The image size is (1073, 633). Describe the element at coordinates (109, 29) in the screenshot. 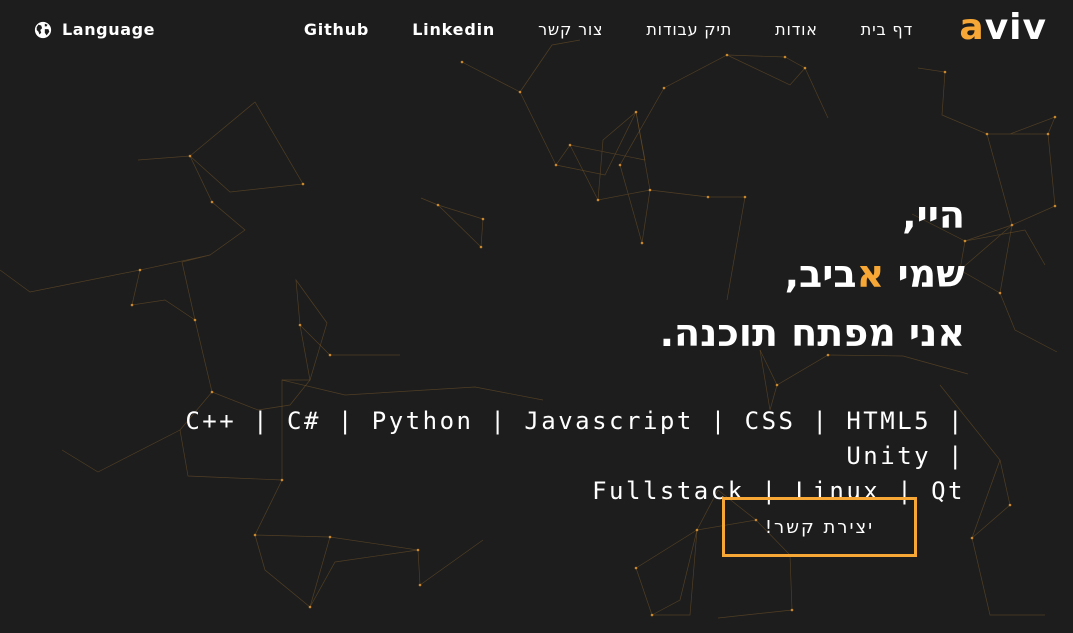

I see `language-label: Language` at that location.